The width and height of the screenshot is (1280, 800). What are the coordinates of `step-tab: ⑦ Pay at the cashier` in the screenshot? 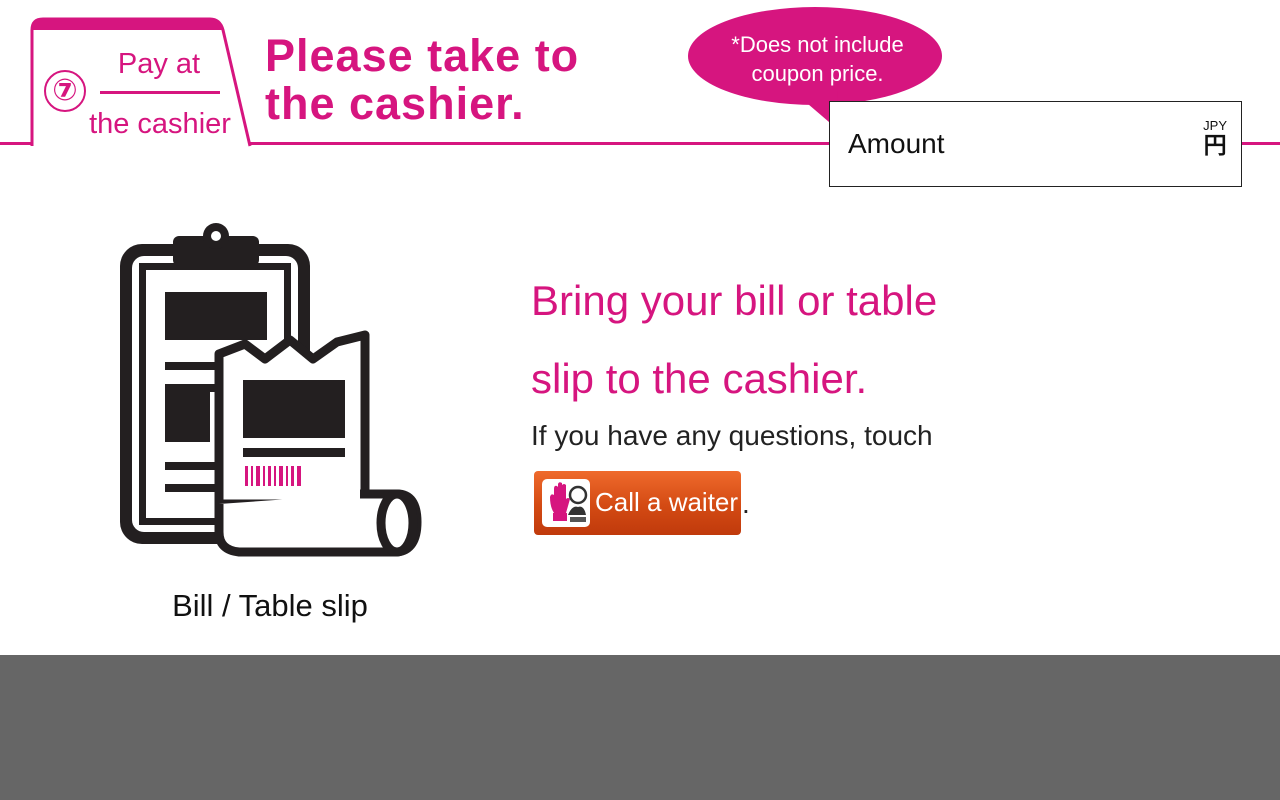 It's located at (130, 75).